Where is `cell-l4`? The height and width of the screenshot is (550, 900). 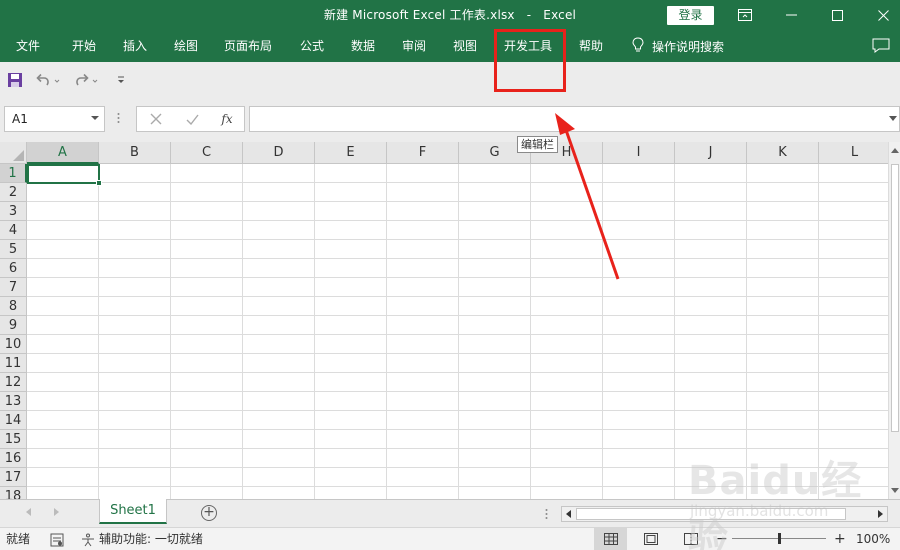
cell-l4 is located at coordinates (853, 230).